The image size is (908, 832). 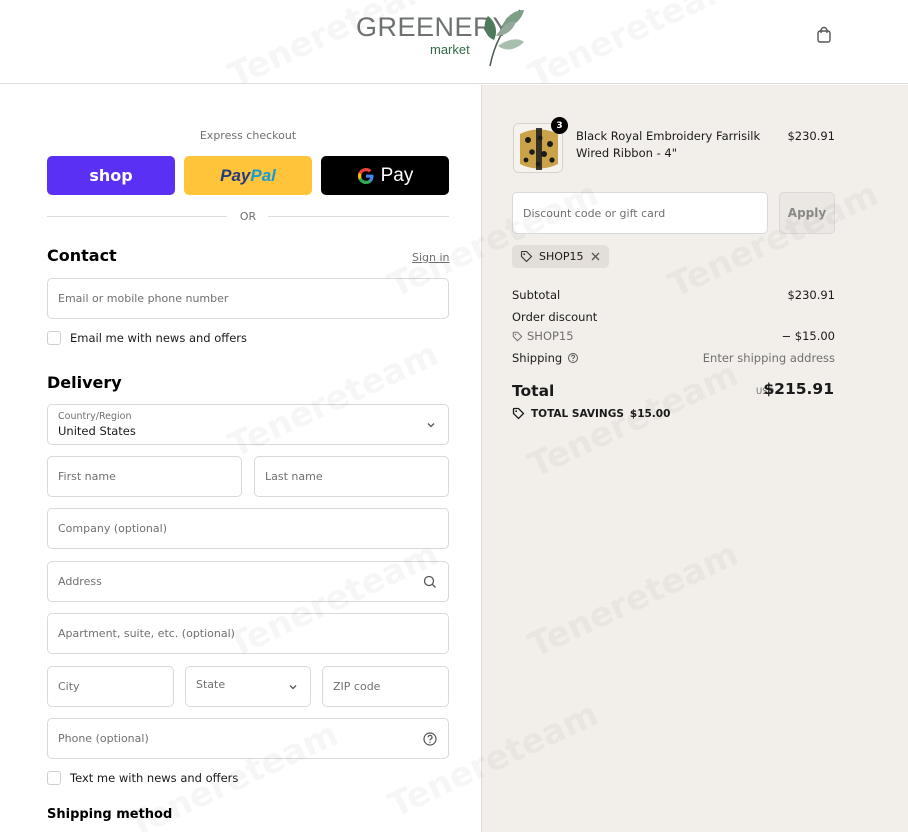 I want to click on google-g-icon, so click(x=365, y=175).